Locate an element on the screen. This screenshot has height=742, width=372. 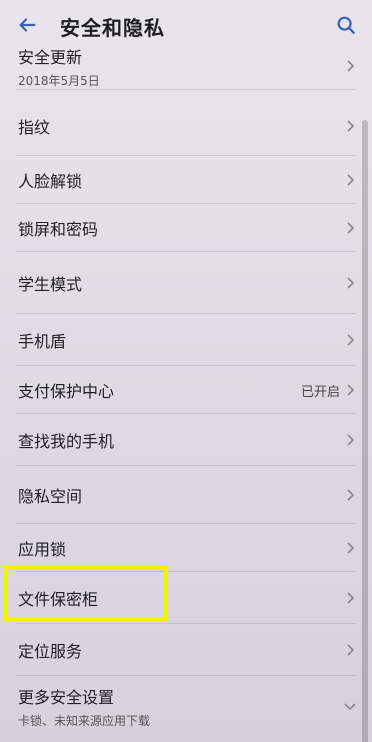
back-button is located at coordinates (27, 25).